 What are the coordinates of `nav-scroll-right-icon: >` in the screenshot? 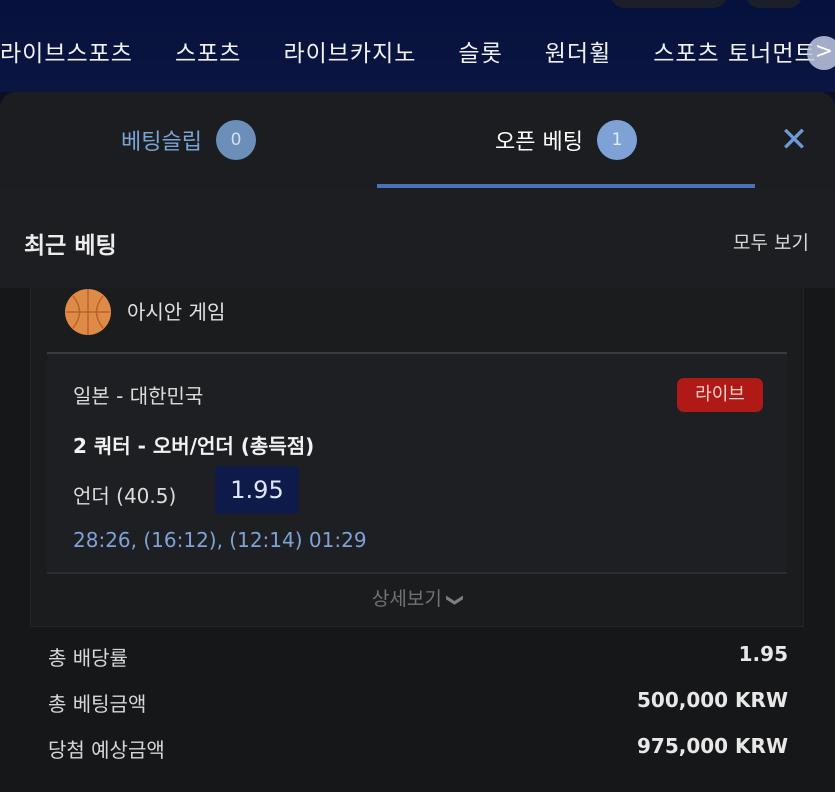 It's located at (821, 53).